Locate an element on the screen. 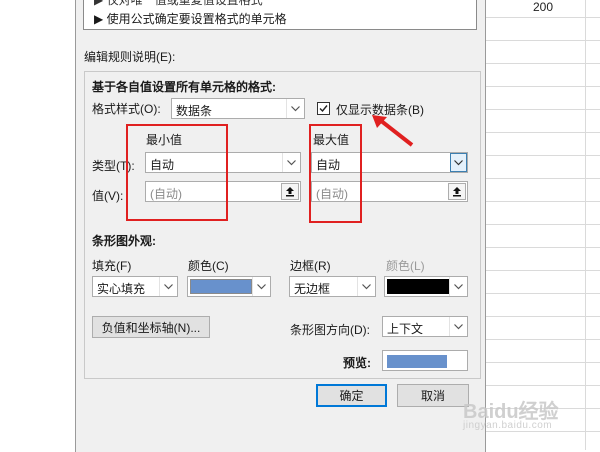  min-value-highlight is located at coordinates (177, 172).